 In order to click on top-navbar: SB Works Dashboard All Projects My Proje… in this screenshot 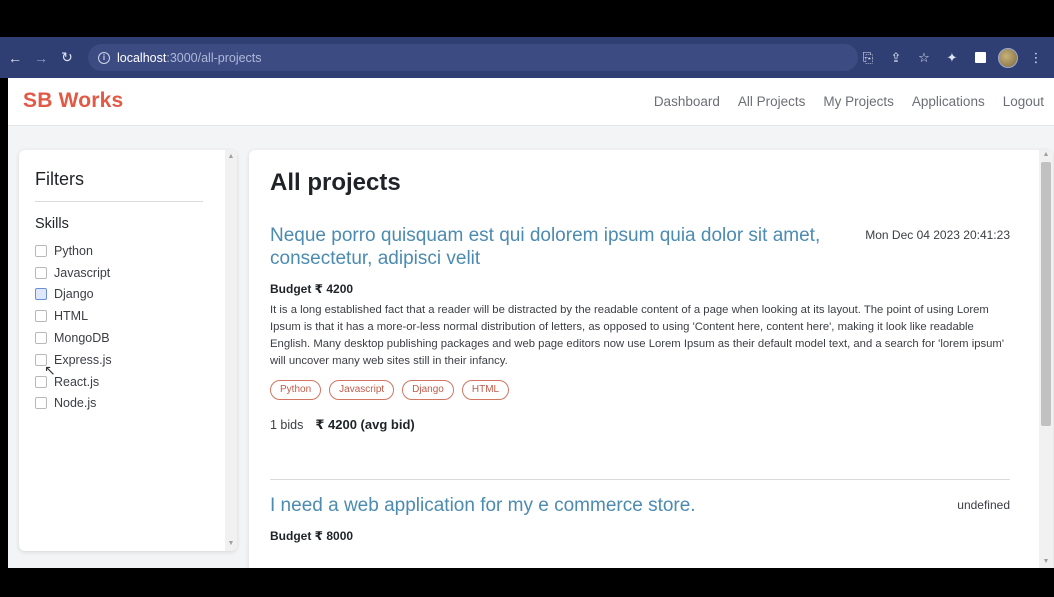, I will do `click(531, 102)`.